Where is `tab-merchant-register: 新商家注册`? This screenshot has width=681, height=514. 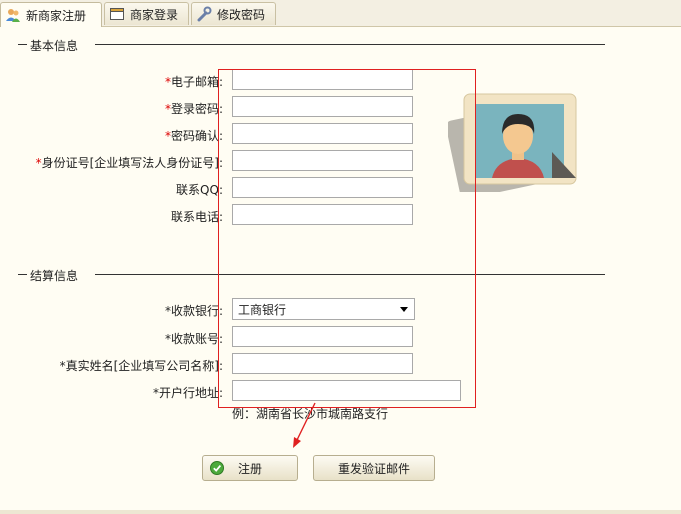
tab-merchant-register: 新商家注册 is located at coordinates (51, 14).